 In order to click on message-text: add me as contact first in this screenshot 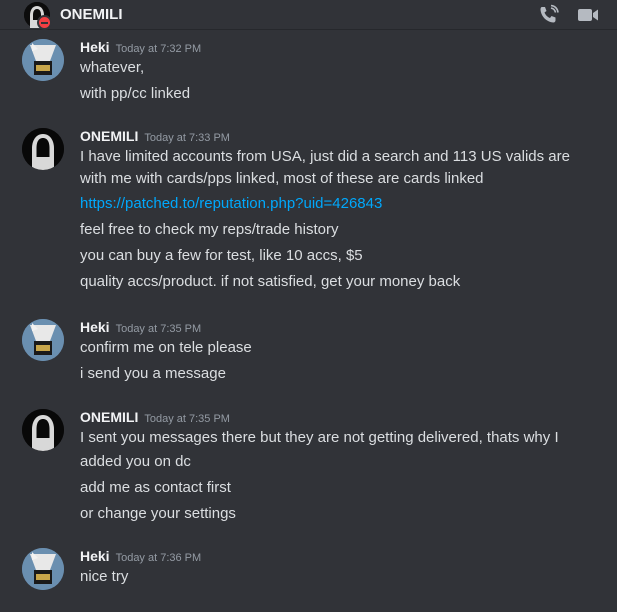, I will do `click(155, 487)`.